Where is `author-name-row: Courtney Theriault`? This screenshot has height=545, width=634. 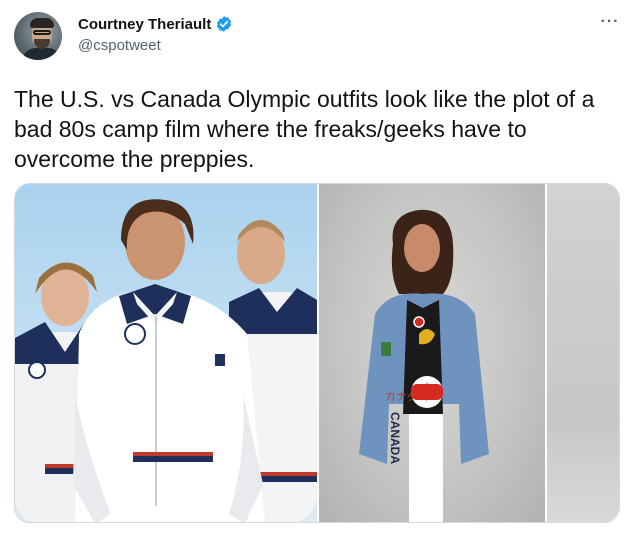
author-name-row: Courtney Theriault is located at coordinates (155, 24).